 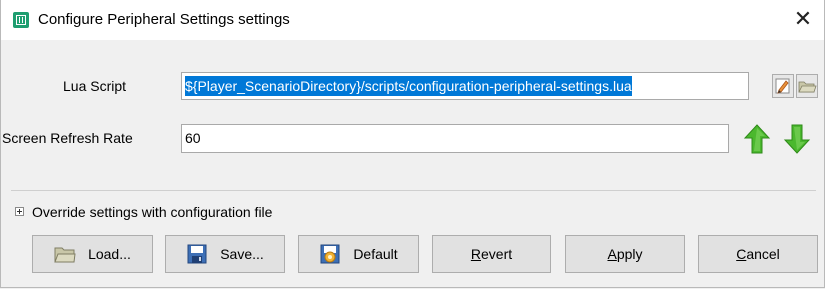 I want to click on cancel-button: Cancel, so click(x=758, y=254).